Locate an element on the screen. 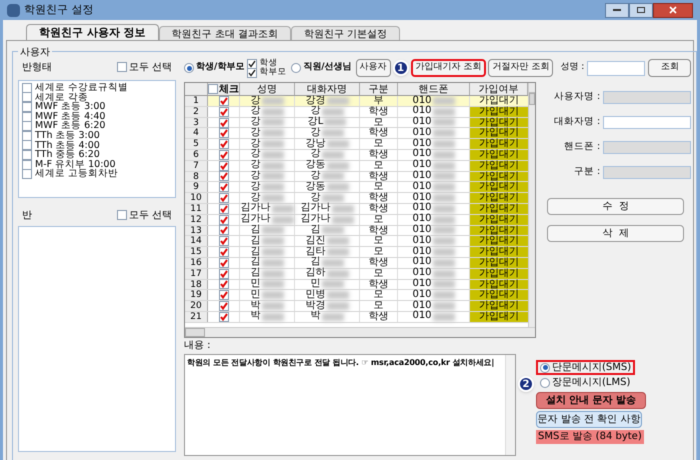 The image size is (700, 460). column-header: 대화자명 is located at coordinates (327, 89).